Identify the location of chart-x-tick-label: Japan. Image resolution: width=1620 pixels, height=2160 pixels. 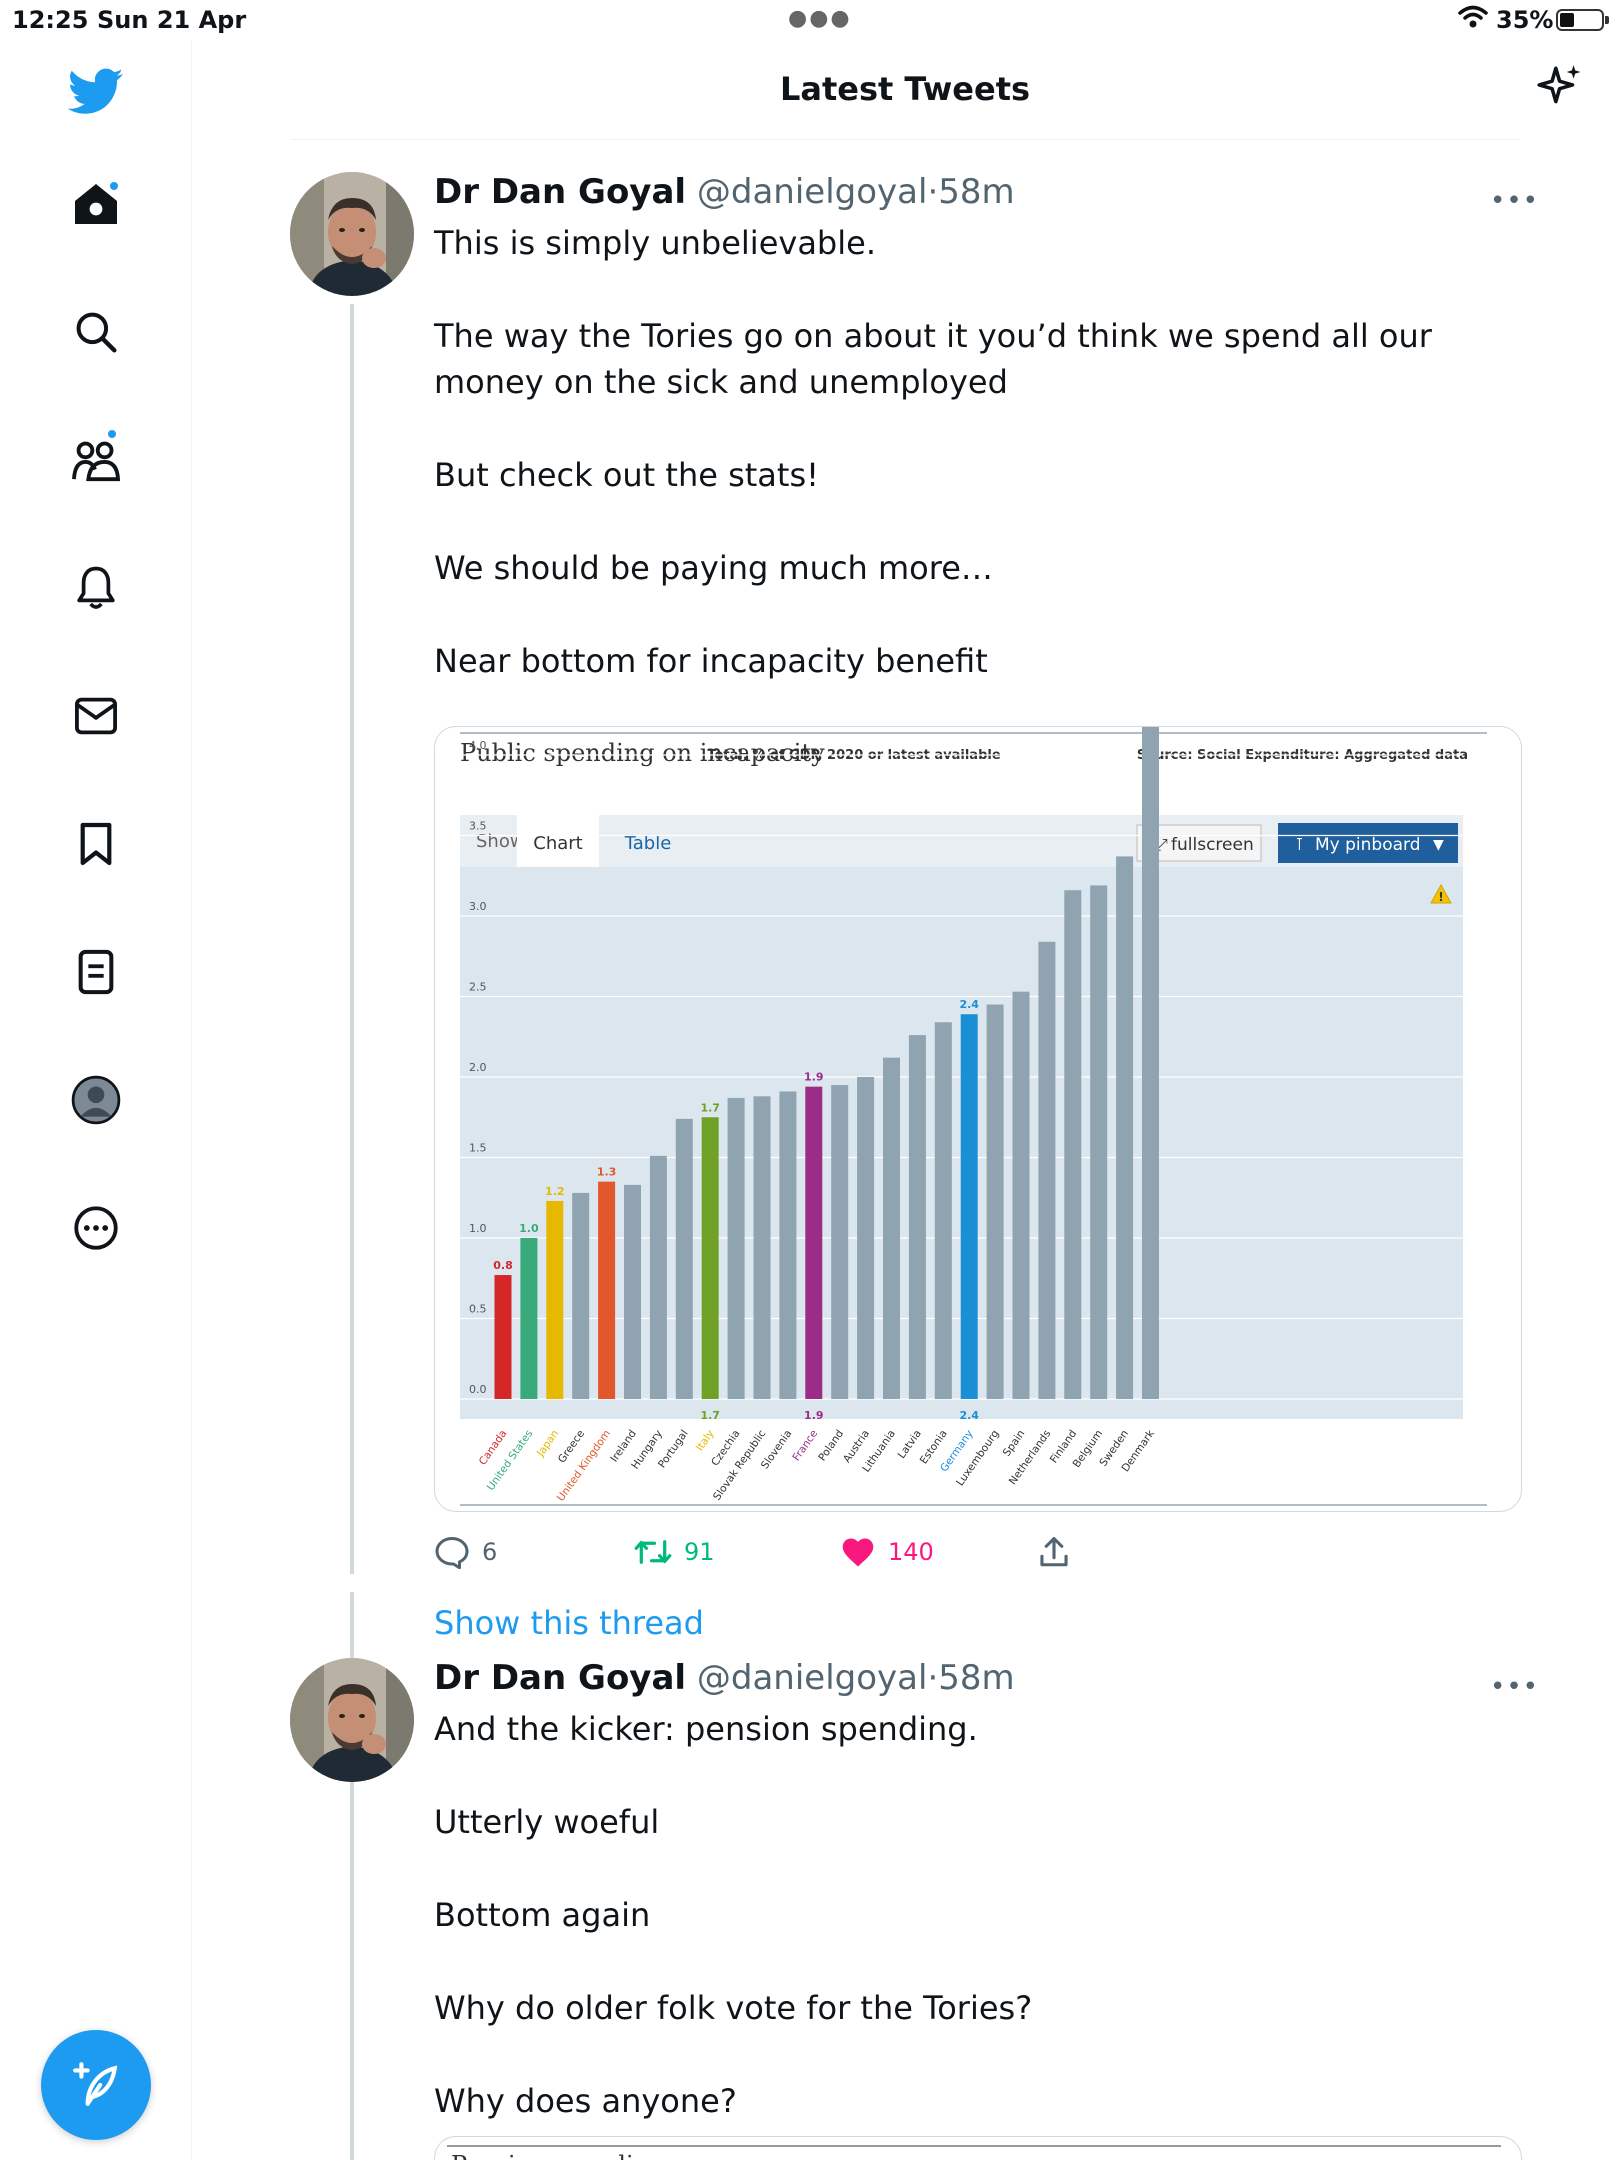
(547, 1444).